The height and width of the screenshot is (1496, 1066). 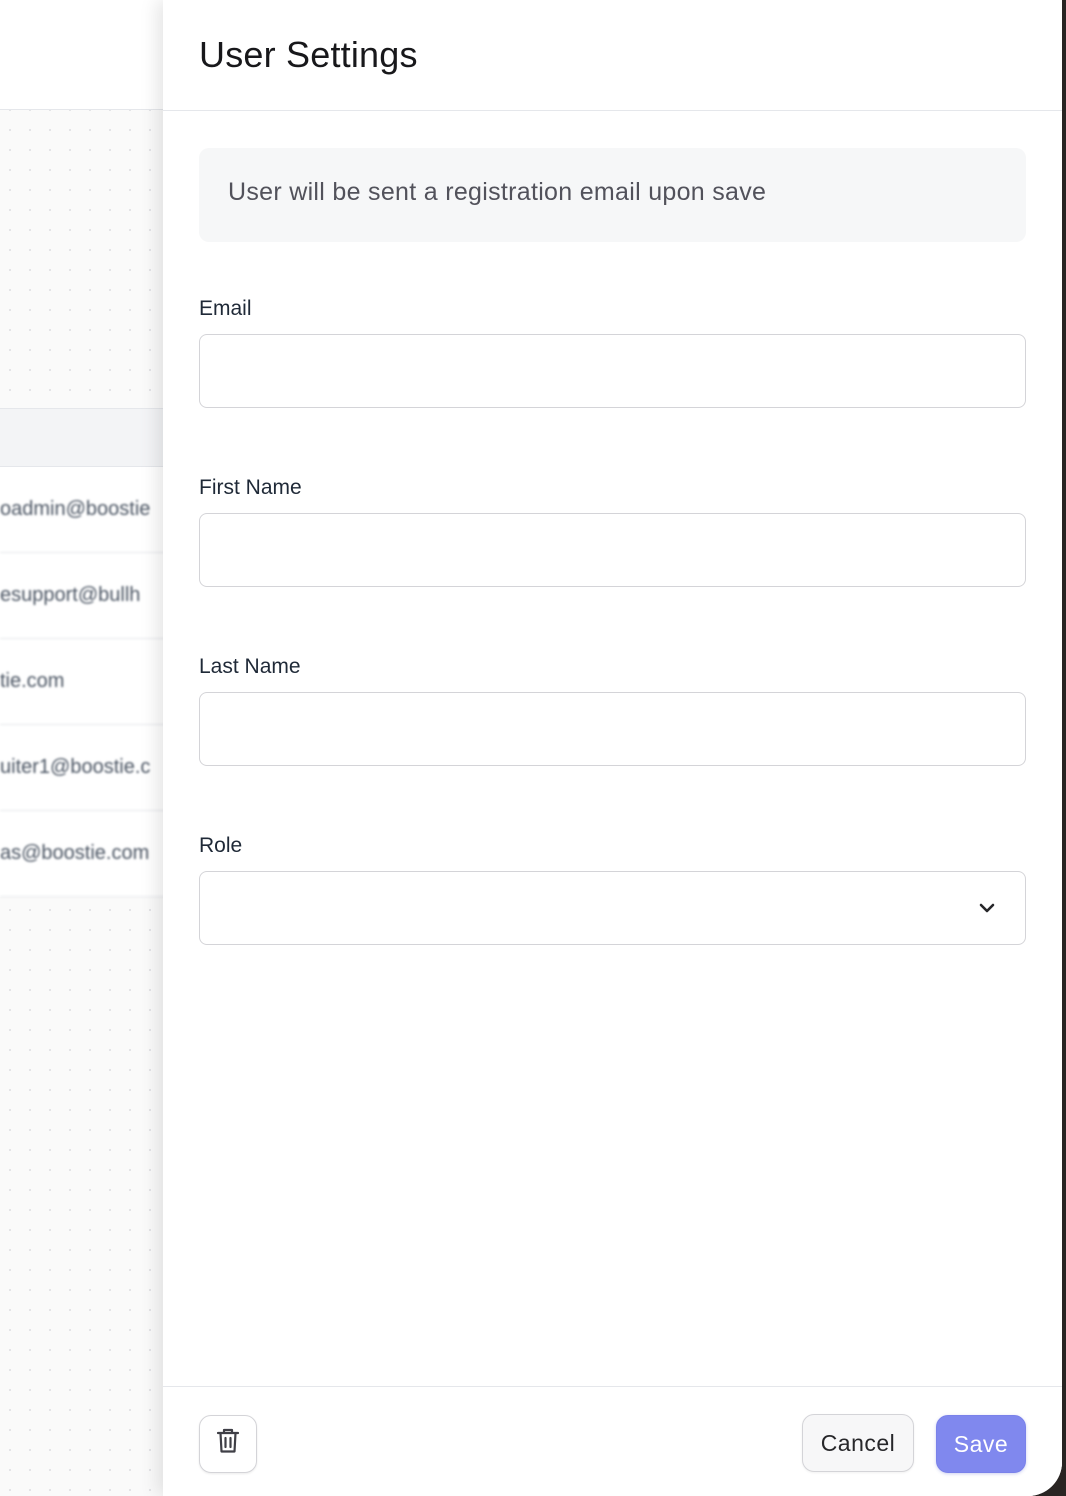 What do you see at coordinates (32, 681) in the screenshot?
I see `table-cell-email: tie.com` at bounding box center [32, 681].